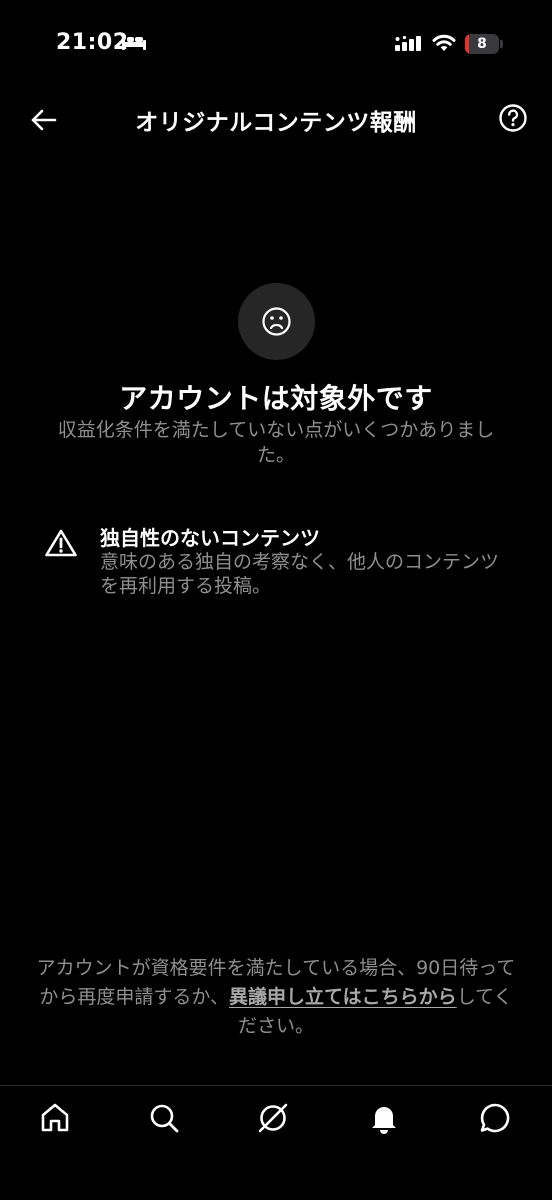  What do you see at coordinates (409, 45) in the screenshot?
I see `cellular-signal-icon` at bounding box center [409, 45].